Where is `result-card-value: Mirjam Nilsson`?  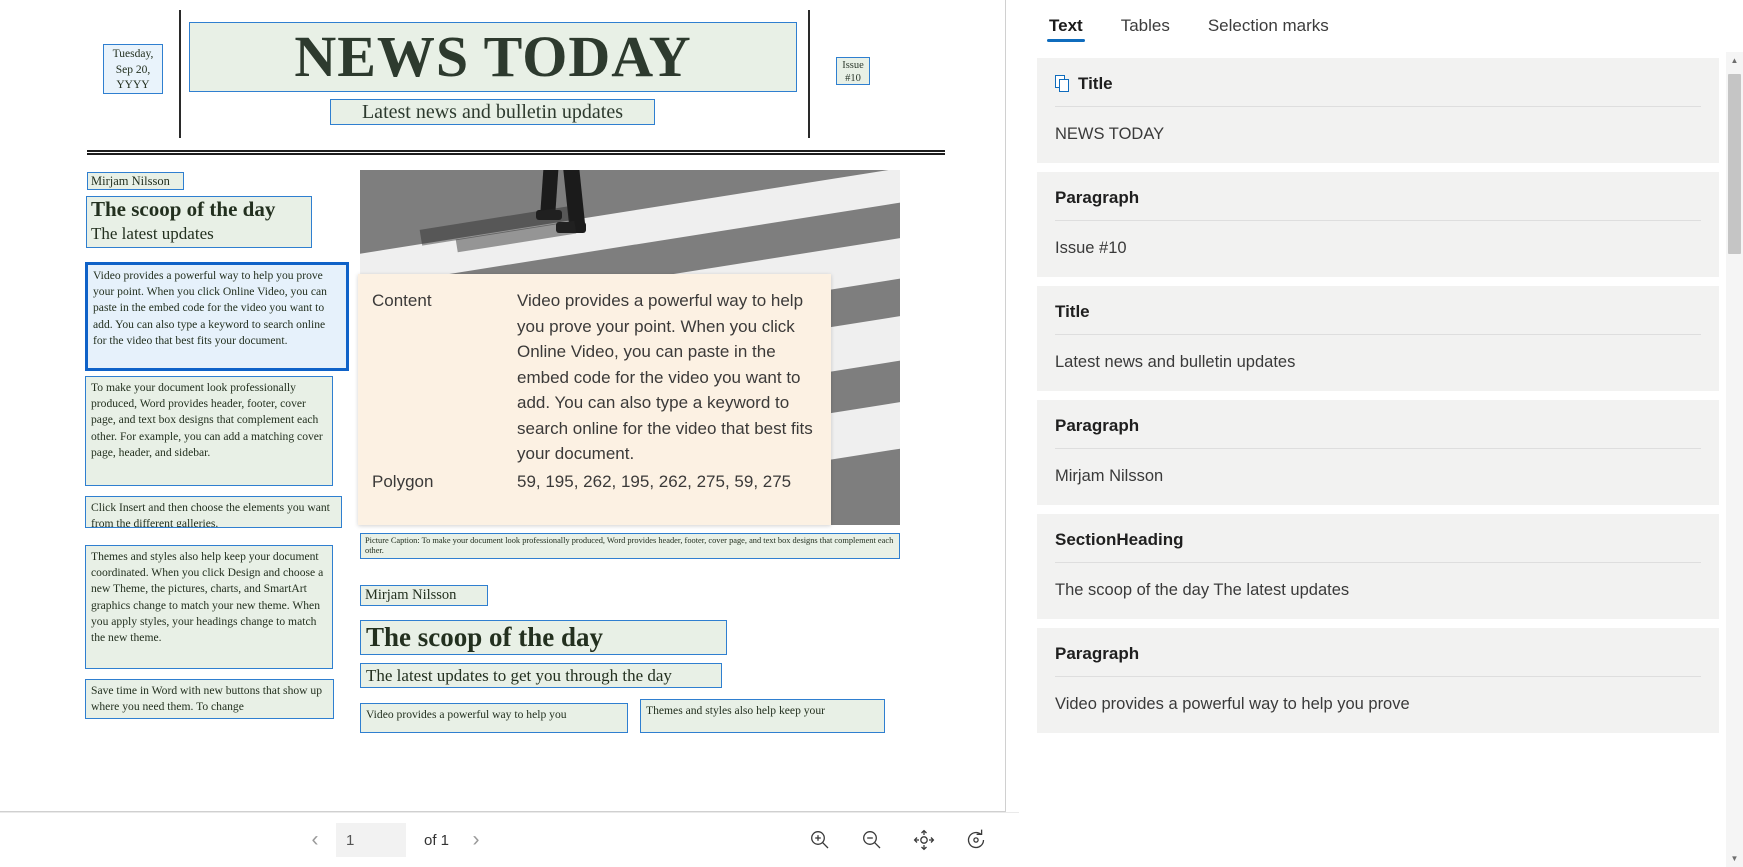
result-card-value: Mirjam Nilsson is located at coordinates (1109, 476).